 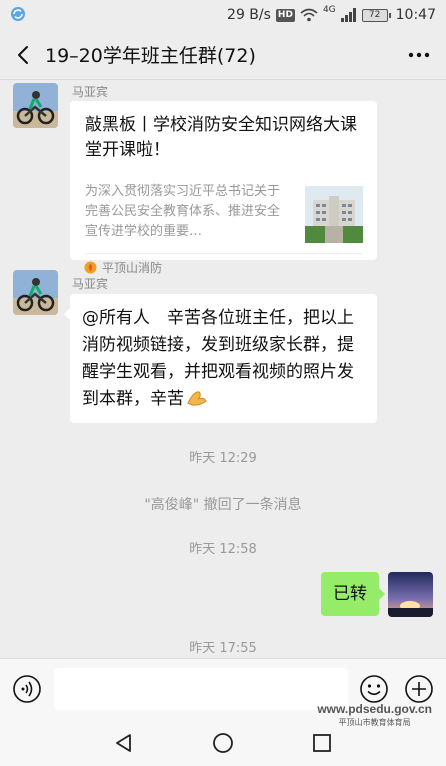 I want to click on nav-home-icon, so click(x=223, y=743).